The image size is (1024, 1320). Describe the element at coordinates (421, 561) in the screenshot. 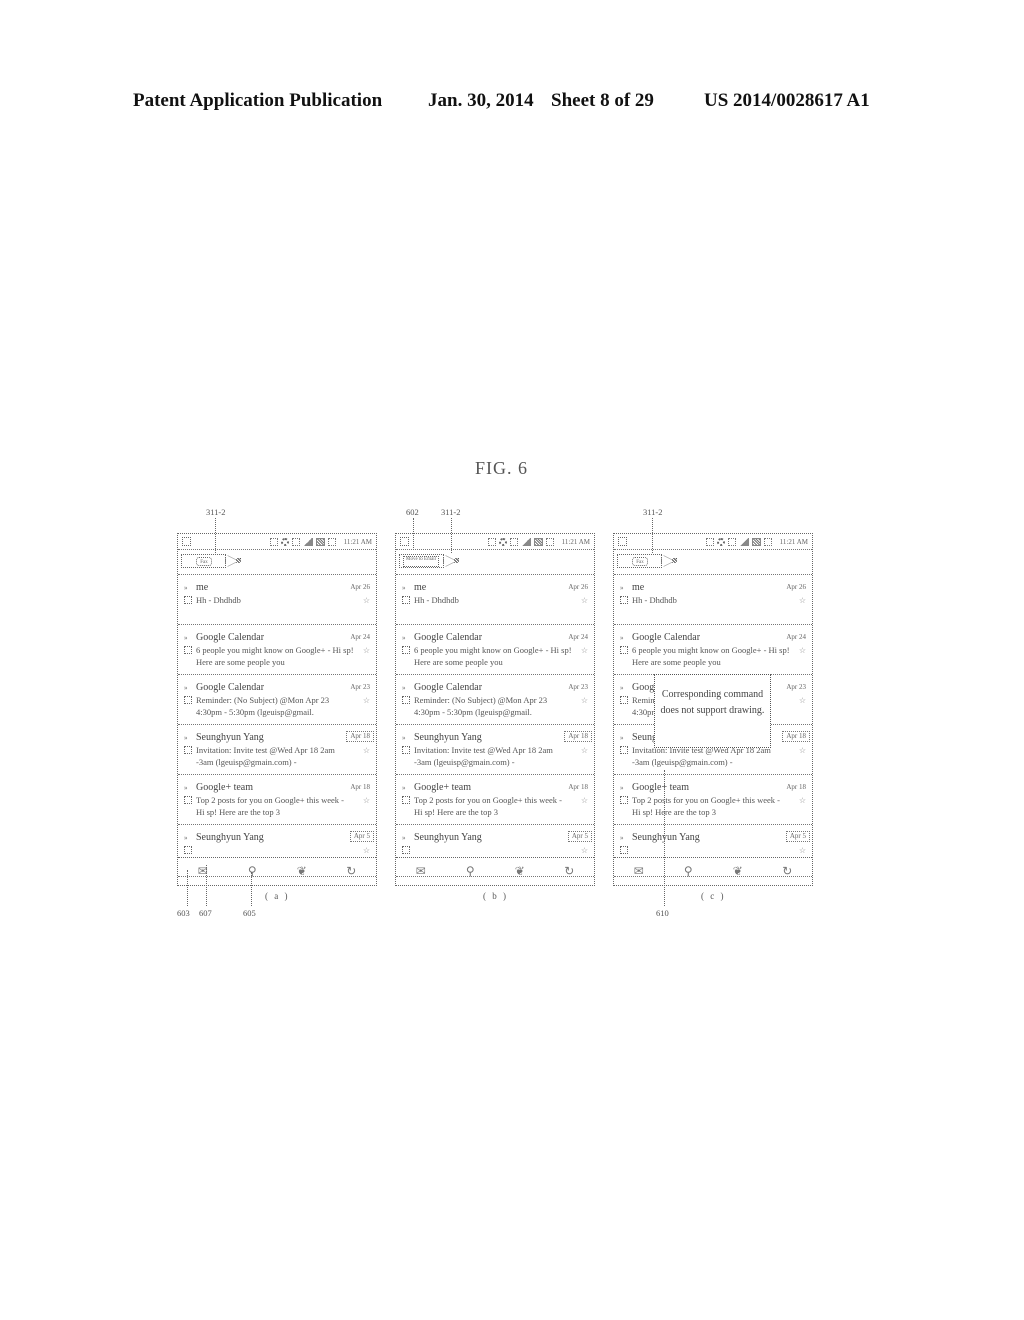

I see `pen-tool: Move to Email` at that location.